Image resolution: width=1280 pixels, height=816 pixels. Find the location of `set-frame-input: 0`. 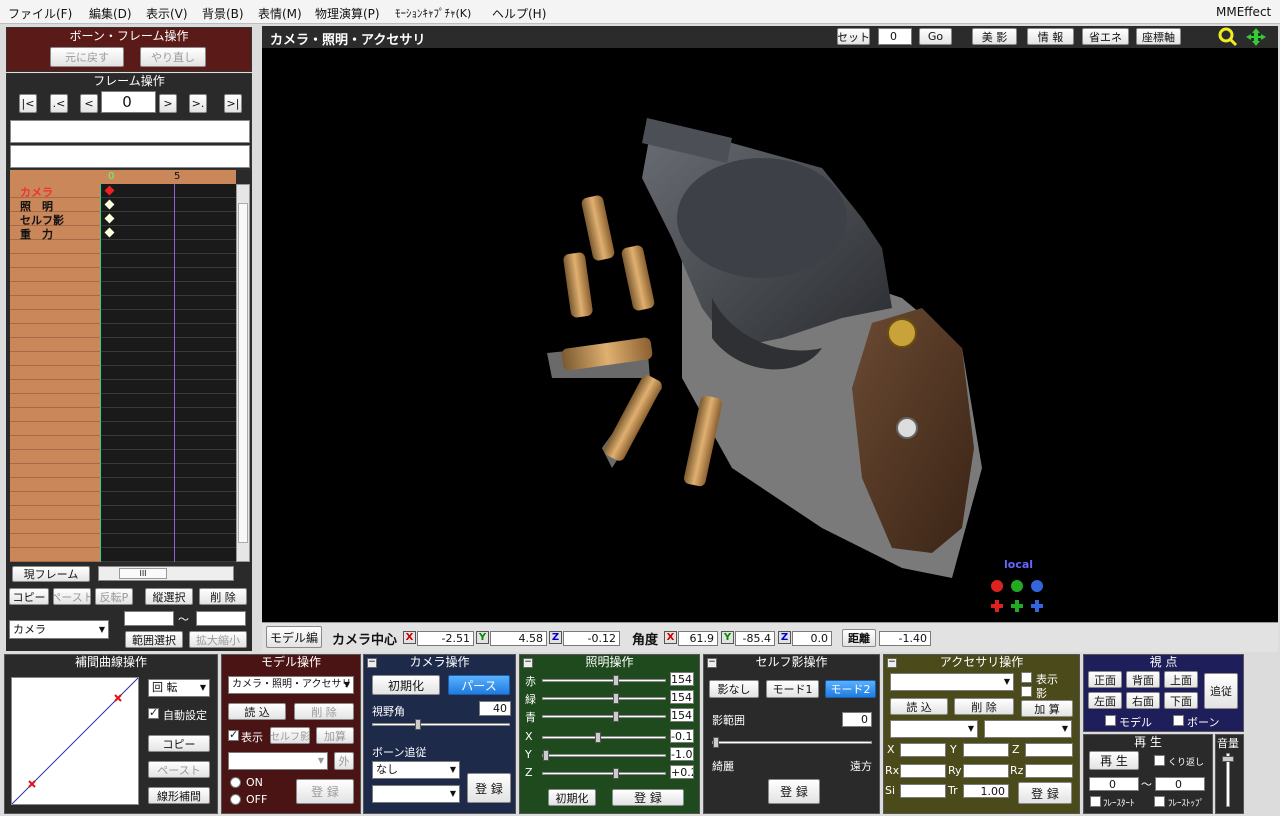

set-frame-input: 0 is located at coordinates (895, 36).